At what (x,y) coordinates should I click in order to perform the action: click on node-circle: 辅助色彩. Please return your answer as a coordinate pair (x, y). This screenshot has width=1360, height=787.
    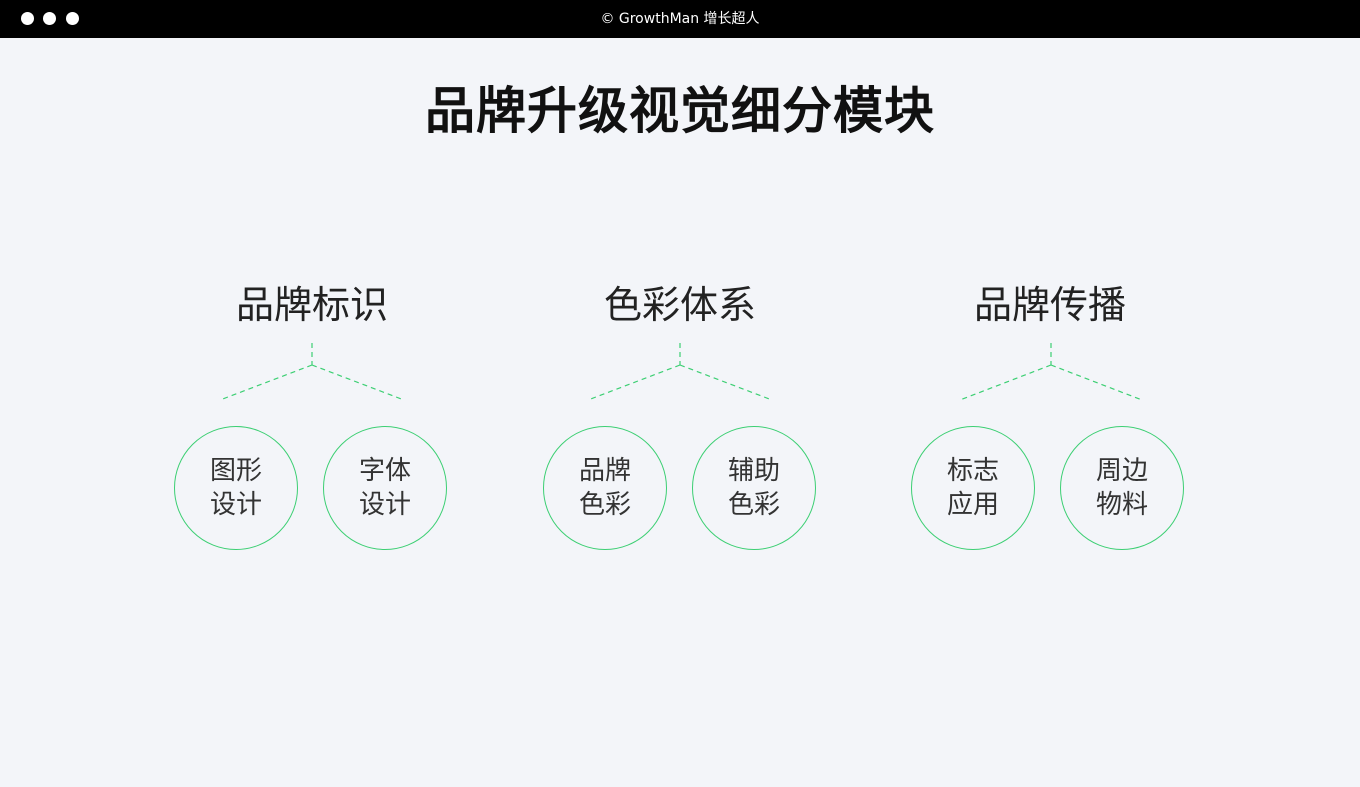
    Looking at the image, I should click on (754, 488).